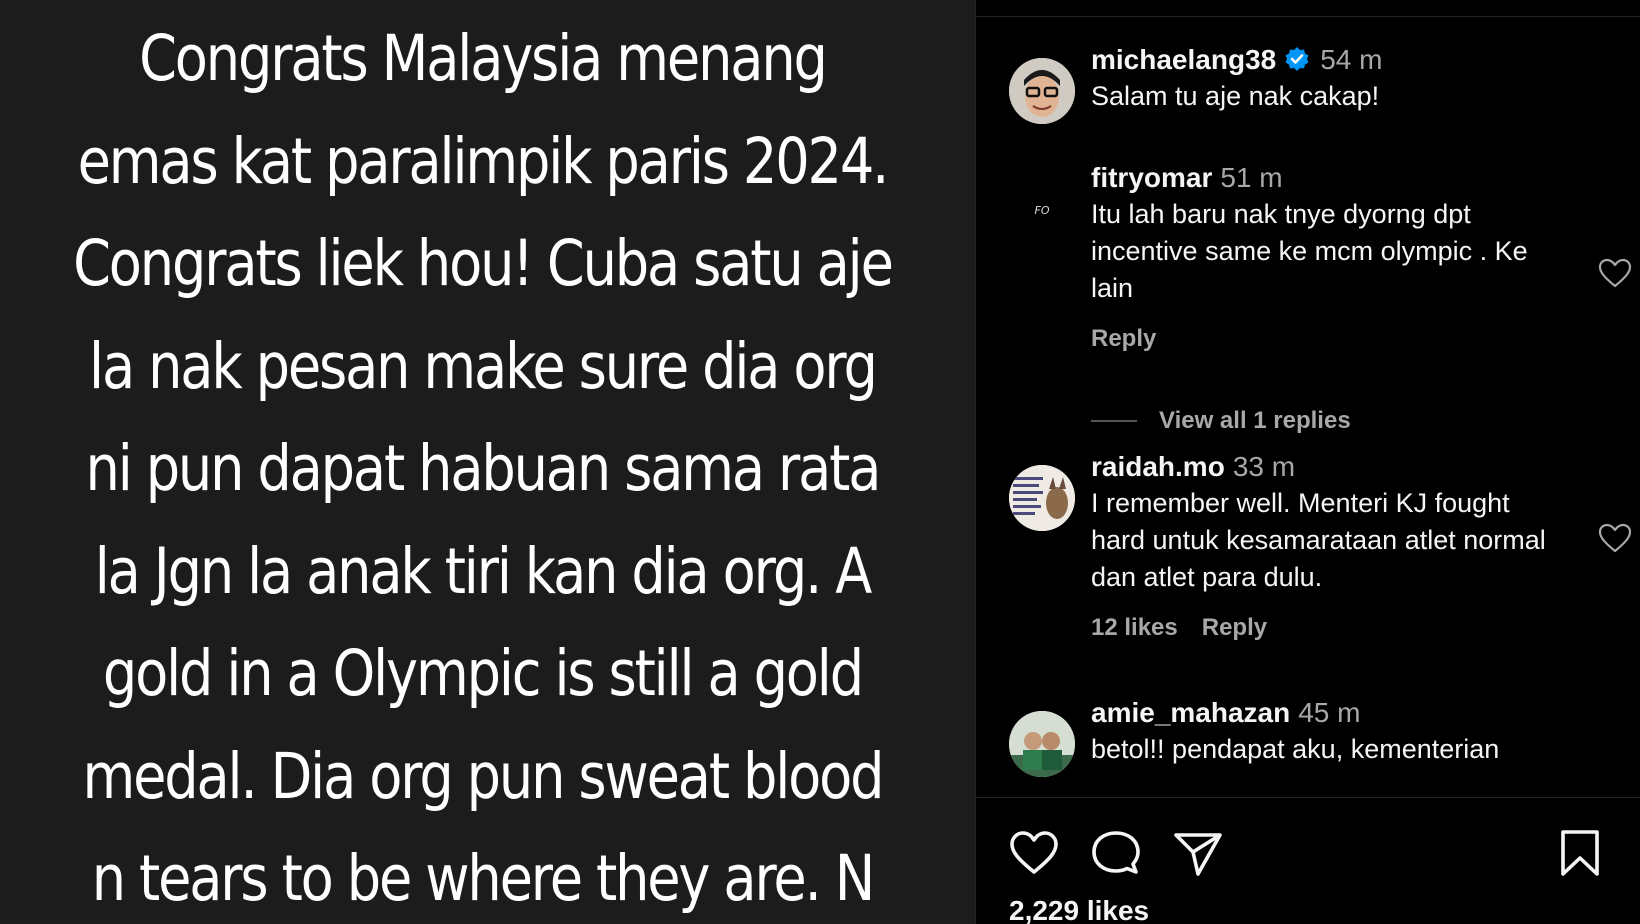 The image size is (1640, 924). What do you see at coordinates (1580, 853) in the screenshot?
I see `bookmark-icon` at bounding box center [1580, 853].